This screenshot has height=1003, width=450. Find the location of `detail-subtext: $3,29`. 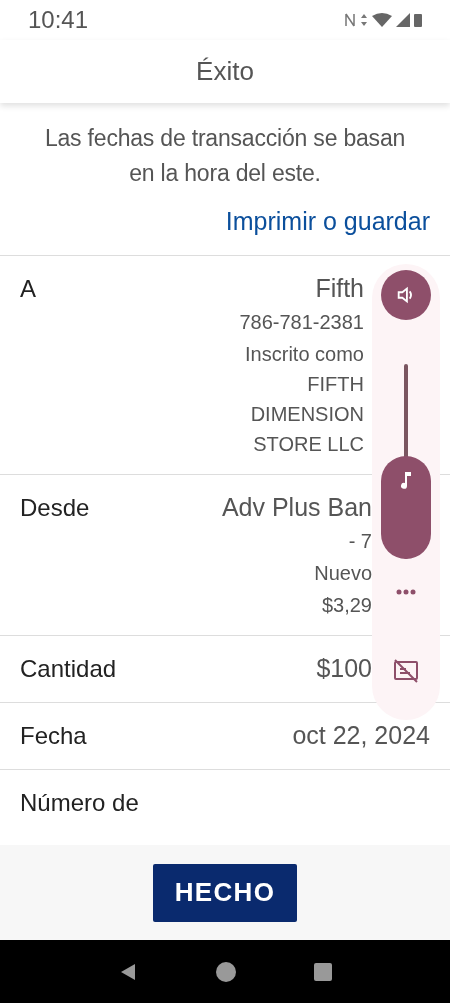

detail-subtext: $3,29 is located at coordinates (346, 605).